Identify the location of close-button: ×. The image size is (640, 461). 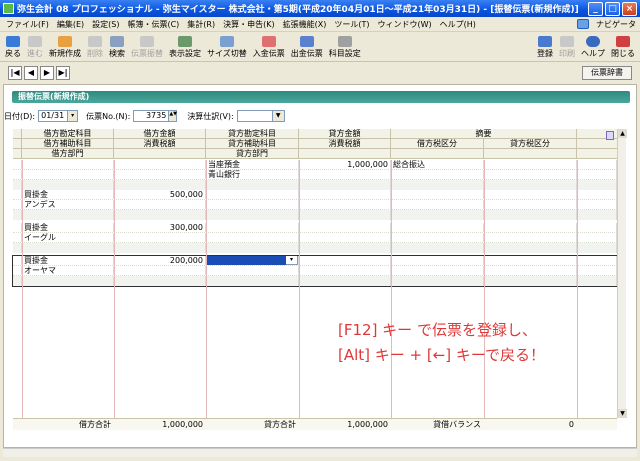
(629, 8).